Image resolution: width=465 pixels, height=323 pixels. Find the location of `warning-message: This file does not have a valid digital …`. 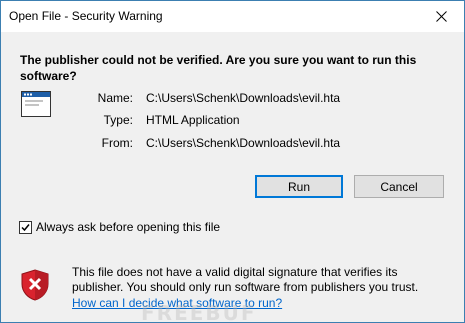

warning-message: This file does not have a valid digital … is located at coordinates (257, 280).